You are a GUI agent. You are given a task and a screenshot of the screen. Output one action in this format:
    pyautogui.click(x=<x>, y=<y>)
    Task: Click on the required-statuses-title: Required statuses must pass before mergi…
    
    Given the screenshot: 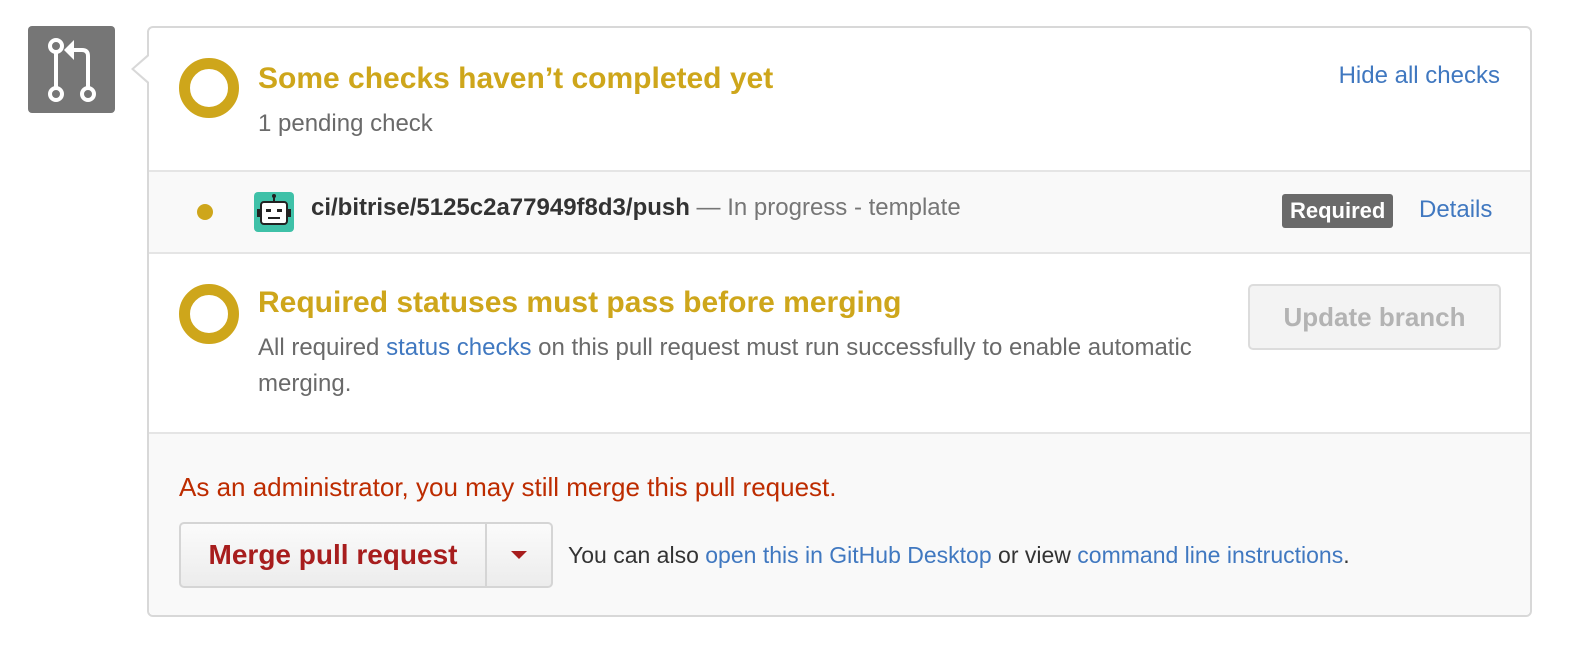 What is the action you would take?
    pyautogui.click(x=580, y=302)
    